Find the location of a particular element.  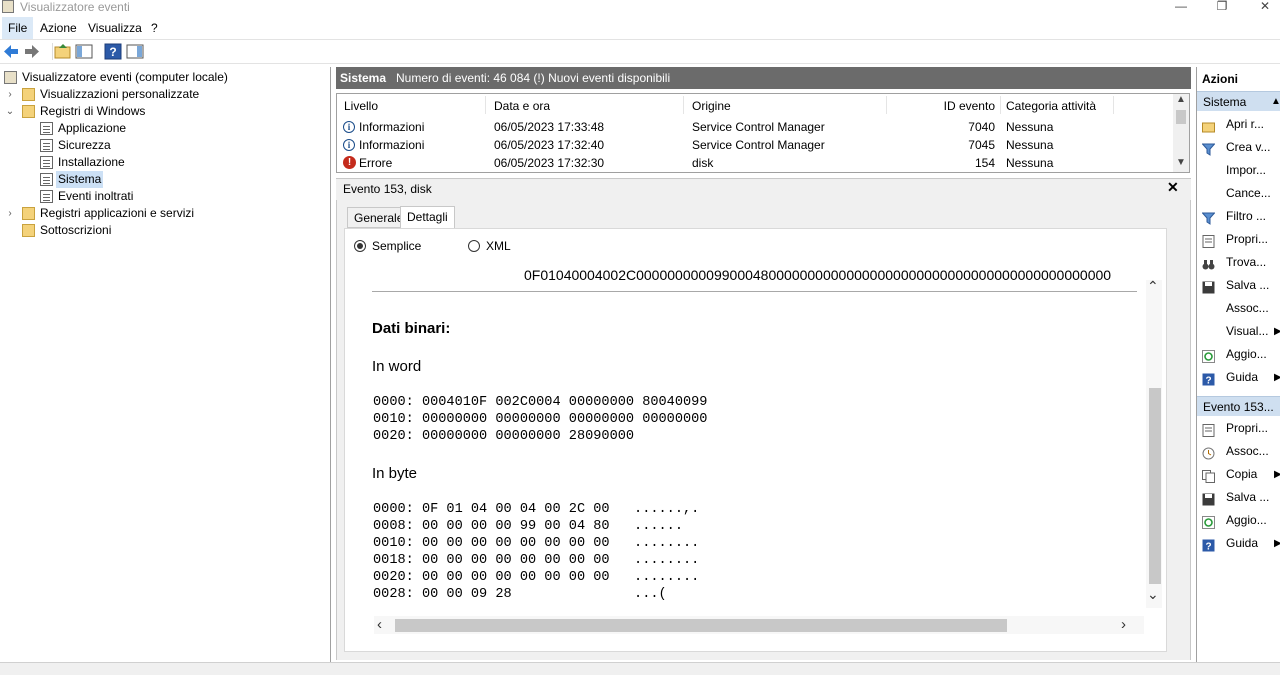

collapse-up-icon: ▲ is located at coordinates (1275, 102).